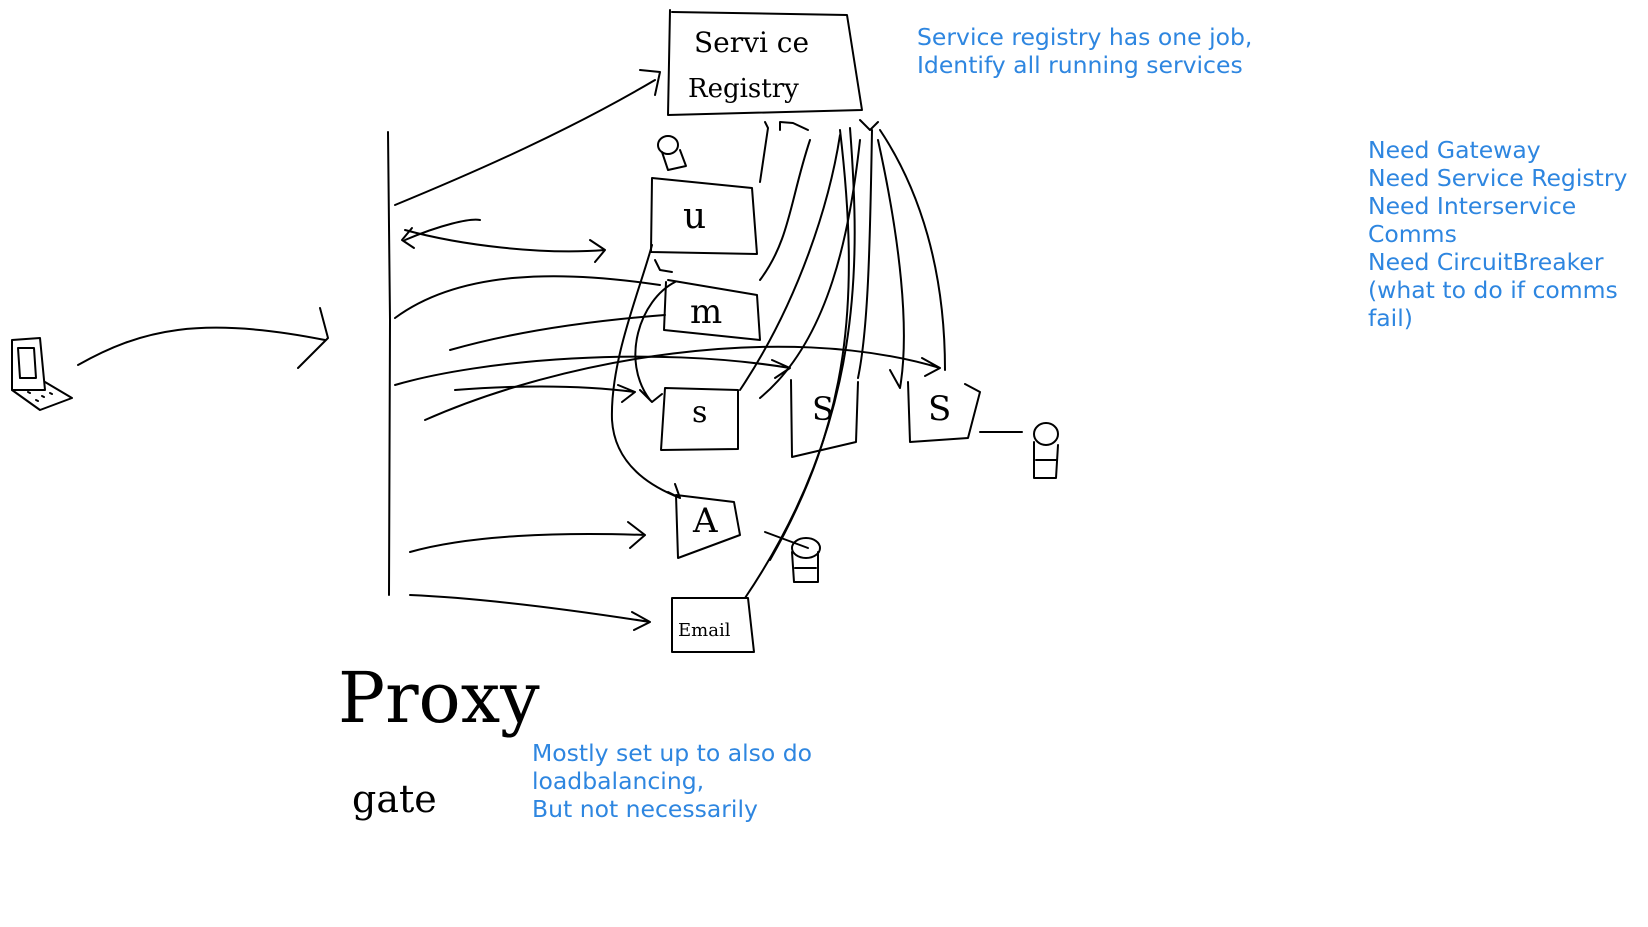 This screenshot has height=927, width=1648. What do you see at coordinates (394, 799) in the screenshot?
I see `gate-label: gate` at bounding box center [394, 799].